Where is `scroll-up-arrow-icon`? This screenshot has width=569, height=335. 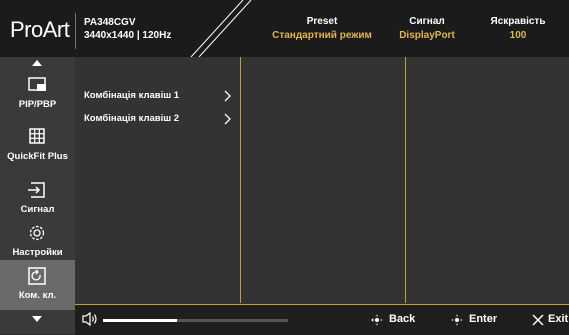
scroll-up-arrow-icon is located at coordinates (37, 63).